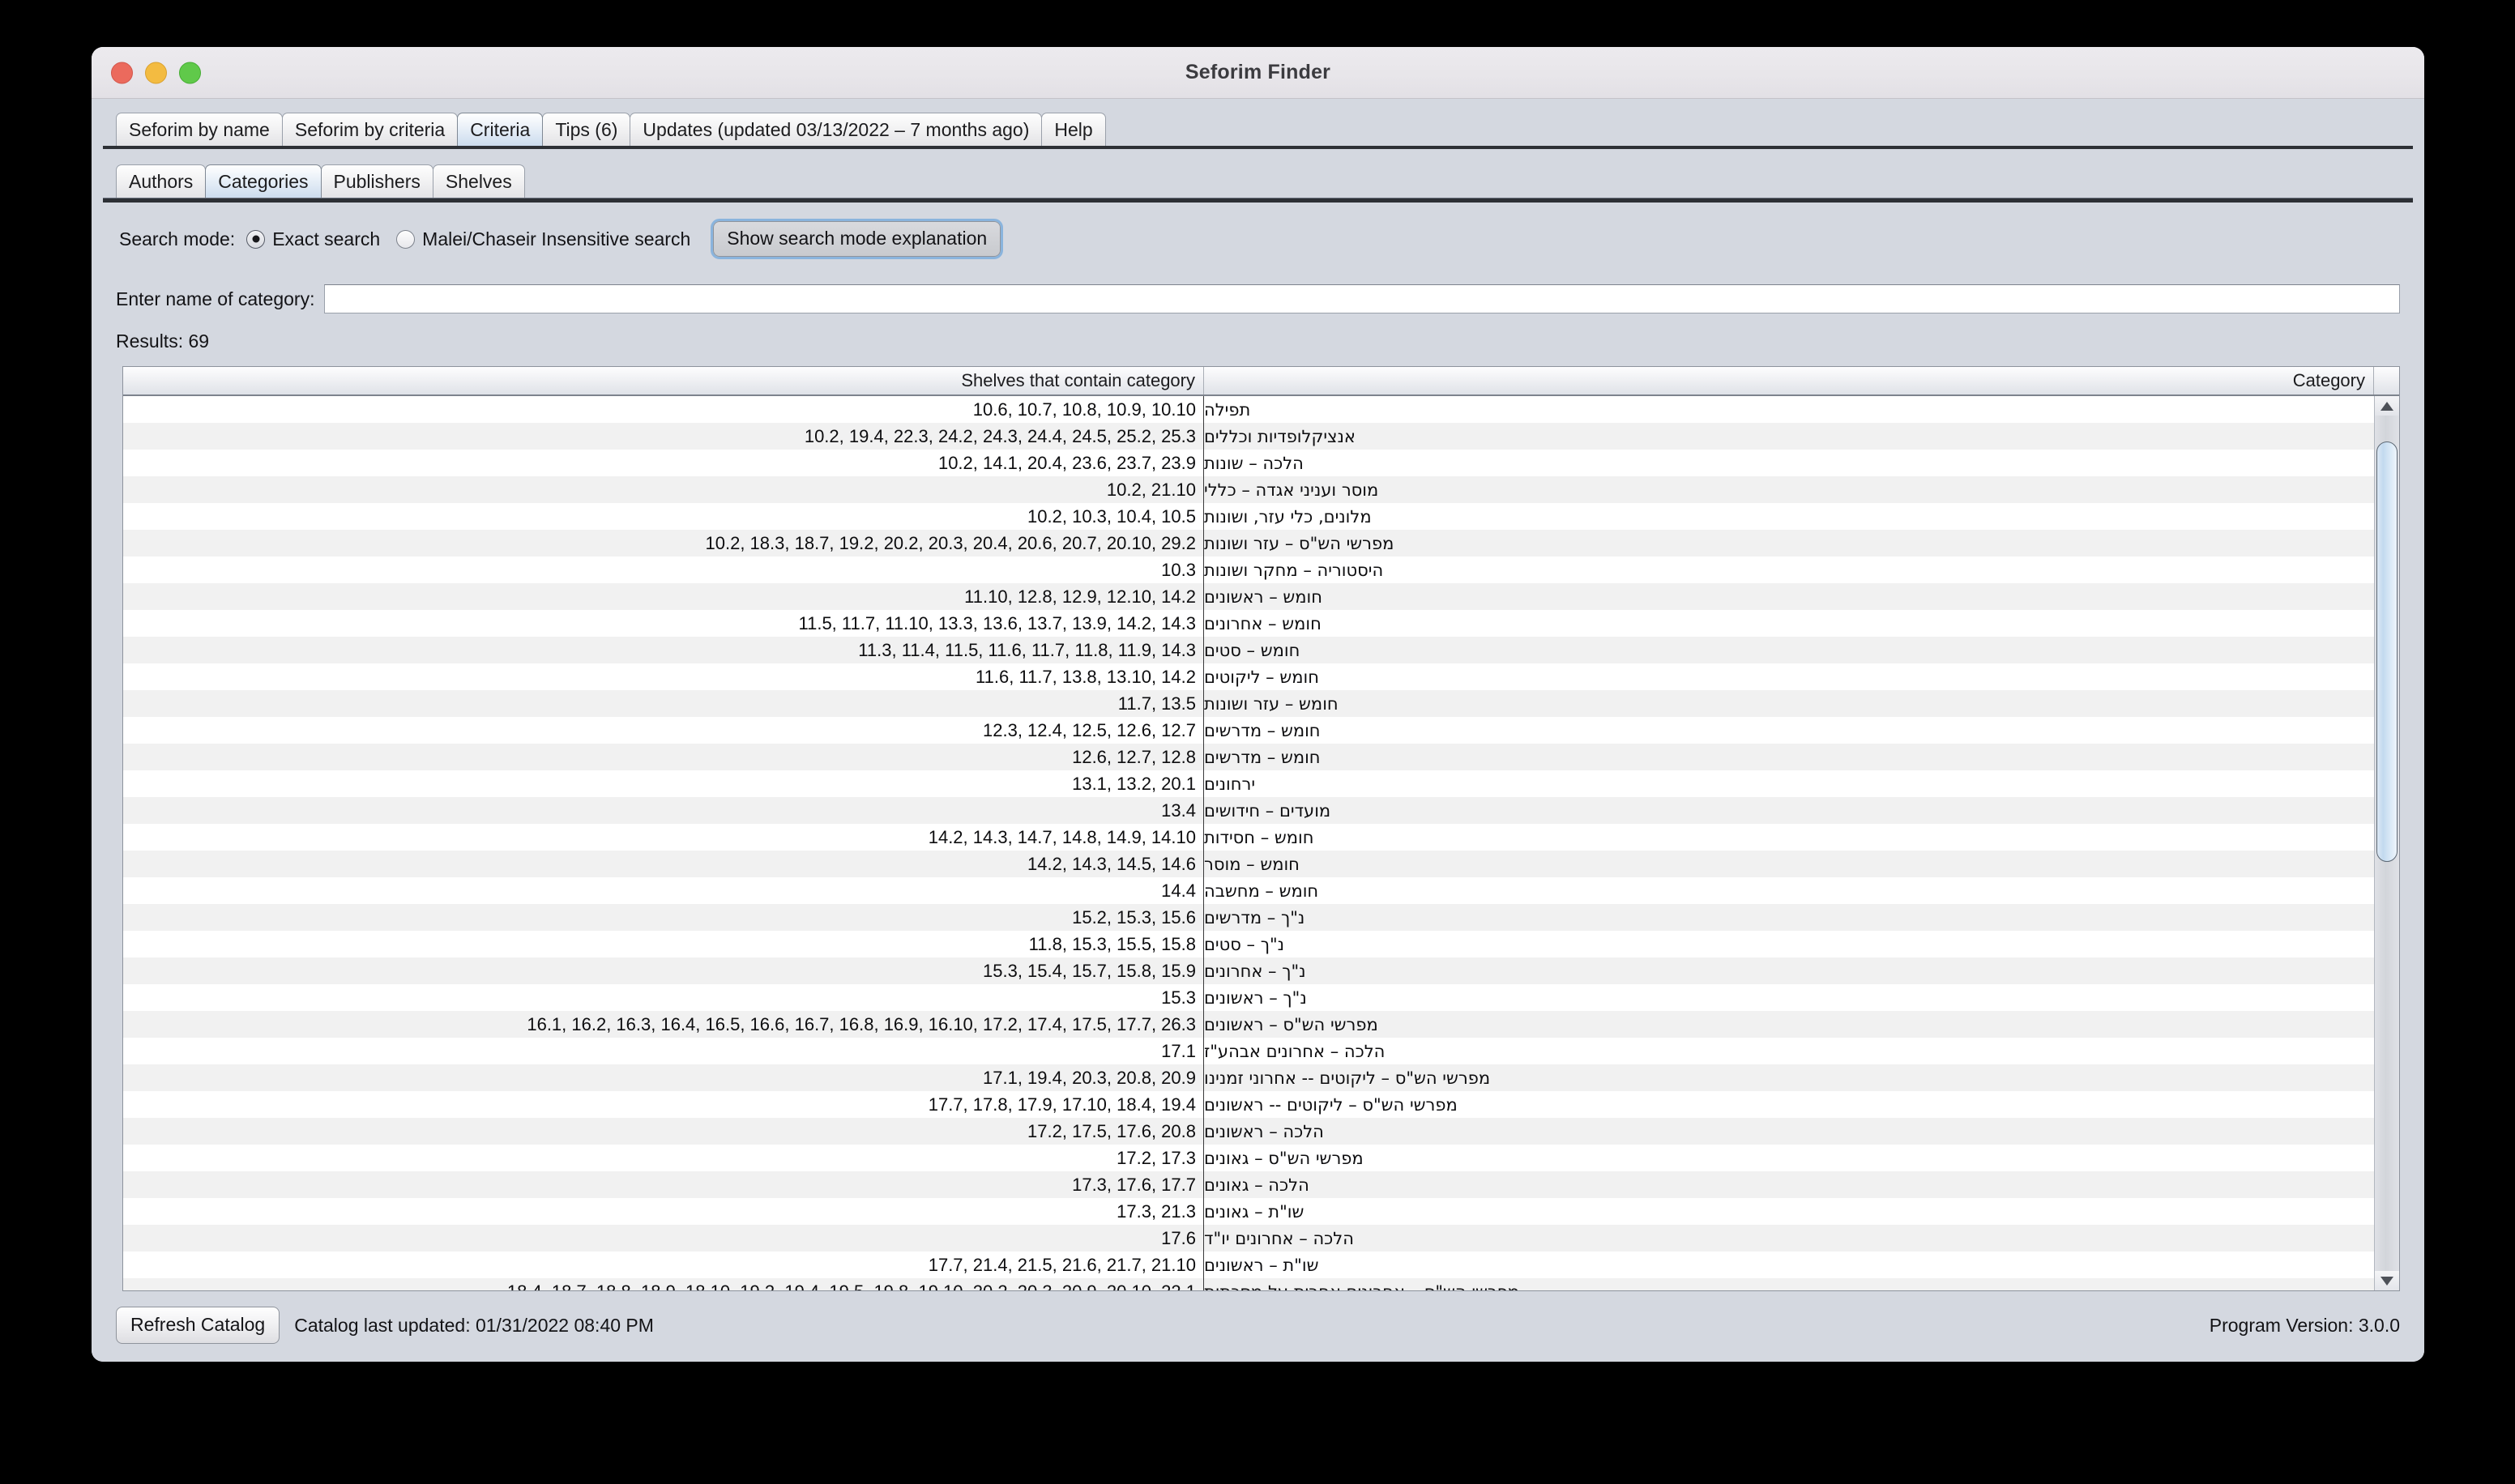 This screenshot has height=1484, width=2515. I want to click on cell-category: מפרשי הש"ס – ליקוטים -- אחרוני זמנינו, so click(1348, 1078).